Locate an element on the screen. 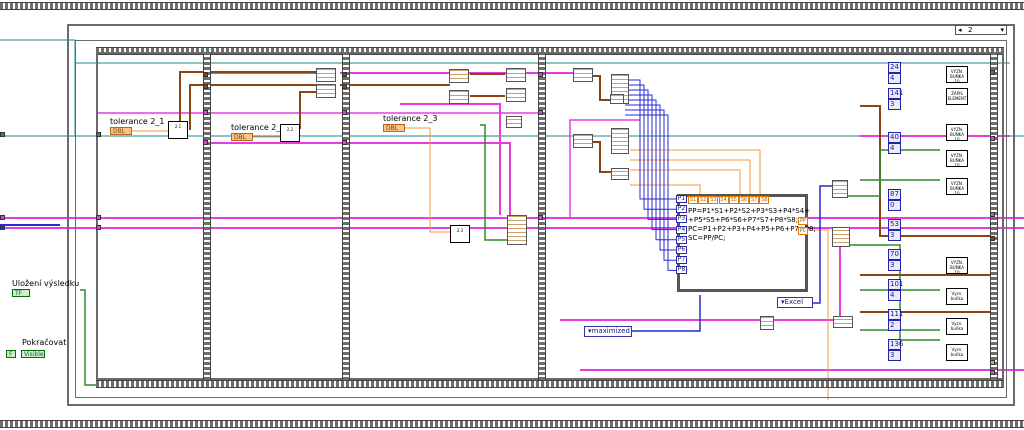 The height and width of the screenshot is (430, 1024). formula-input-p3: P3 is located at coordinates (681, 219).